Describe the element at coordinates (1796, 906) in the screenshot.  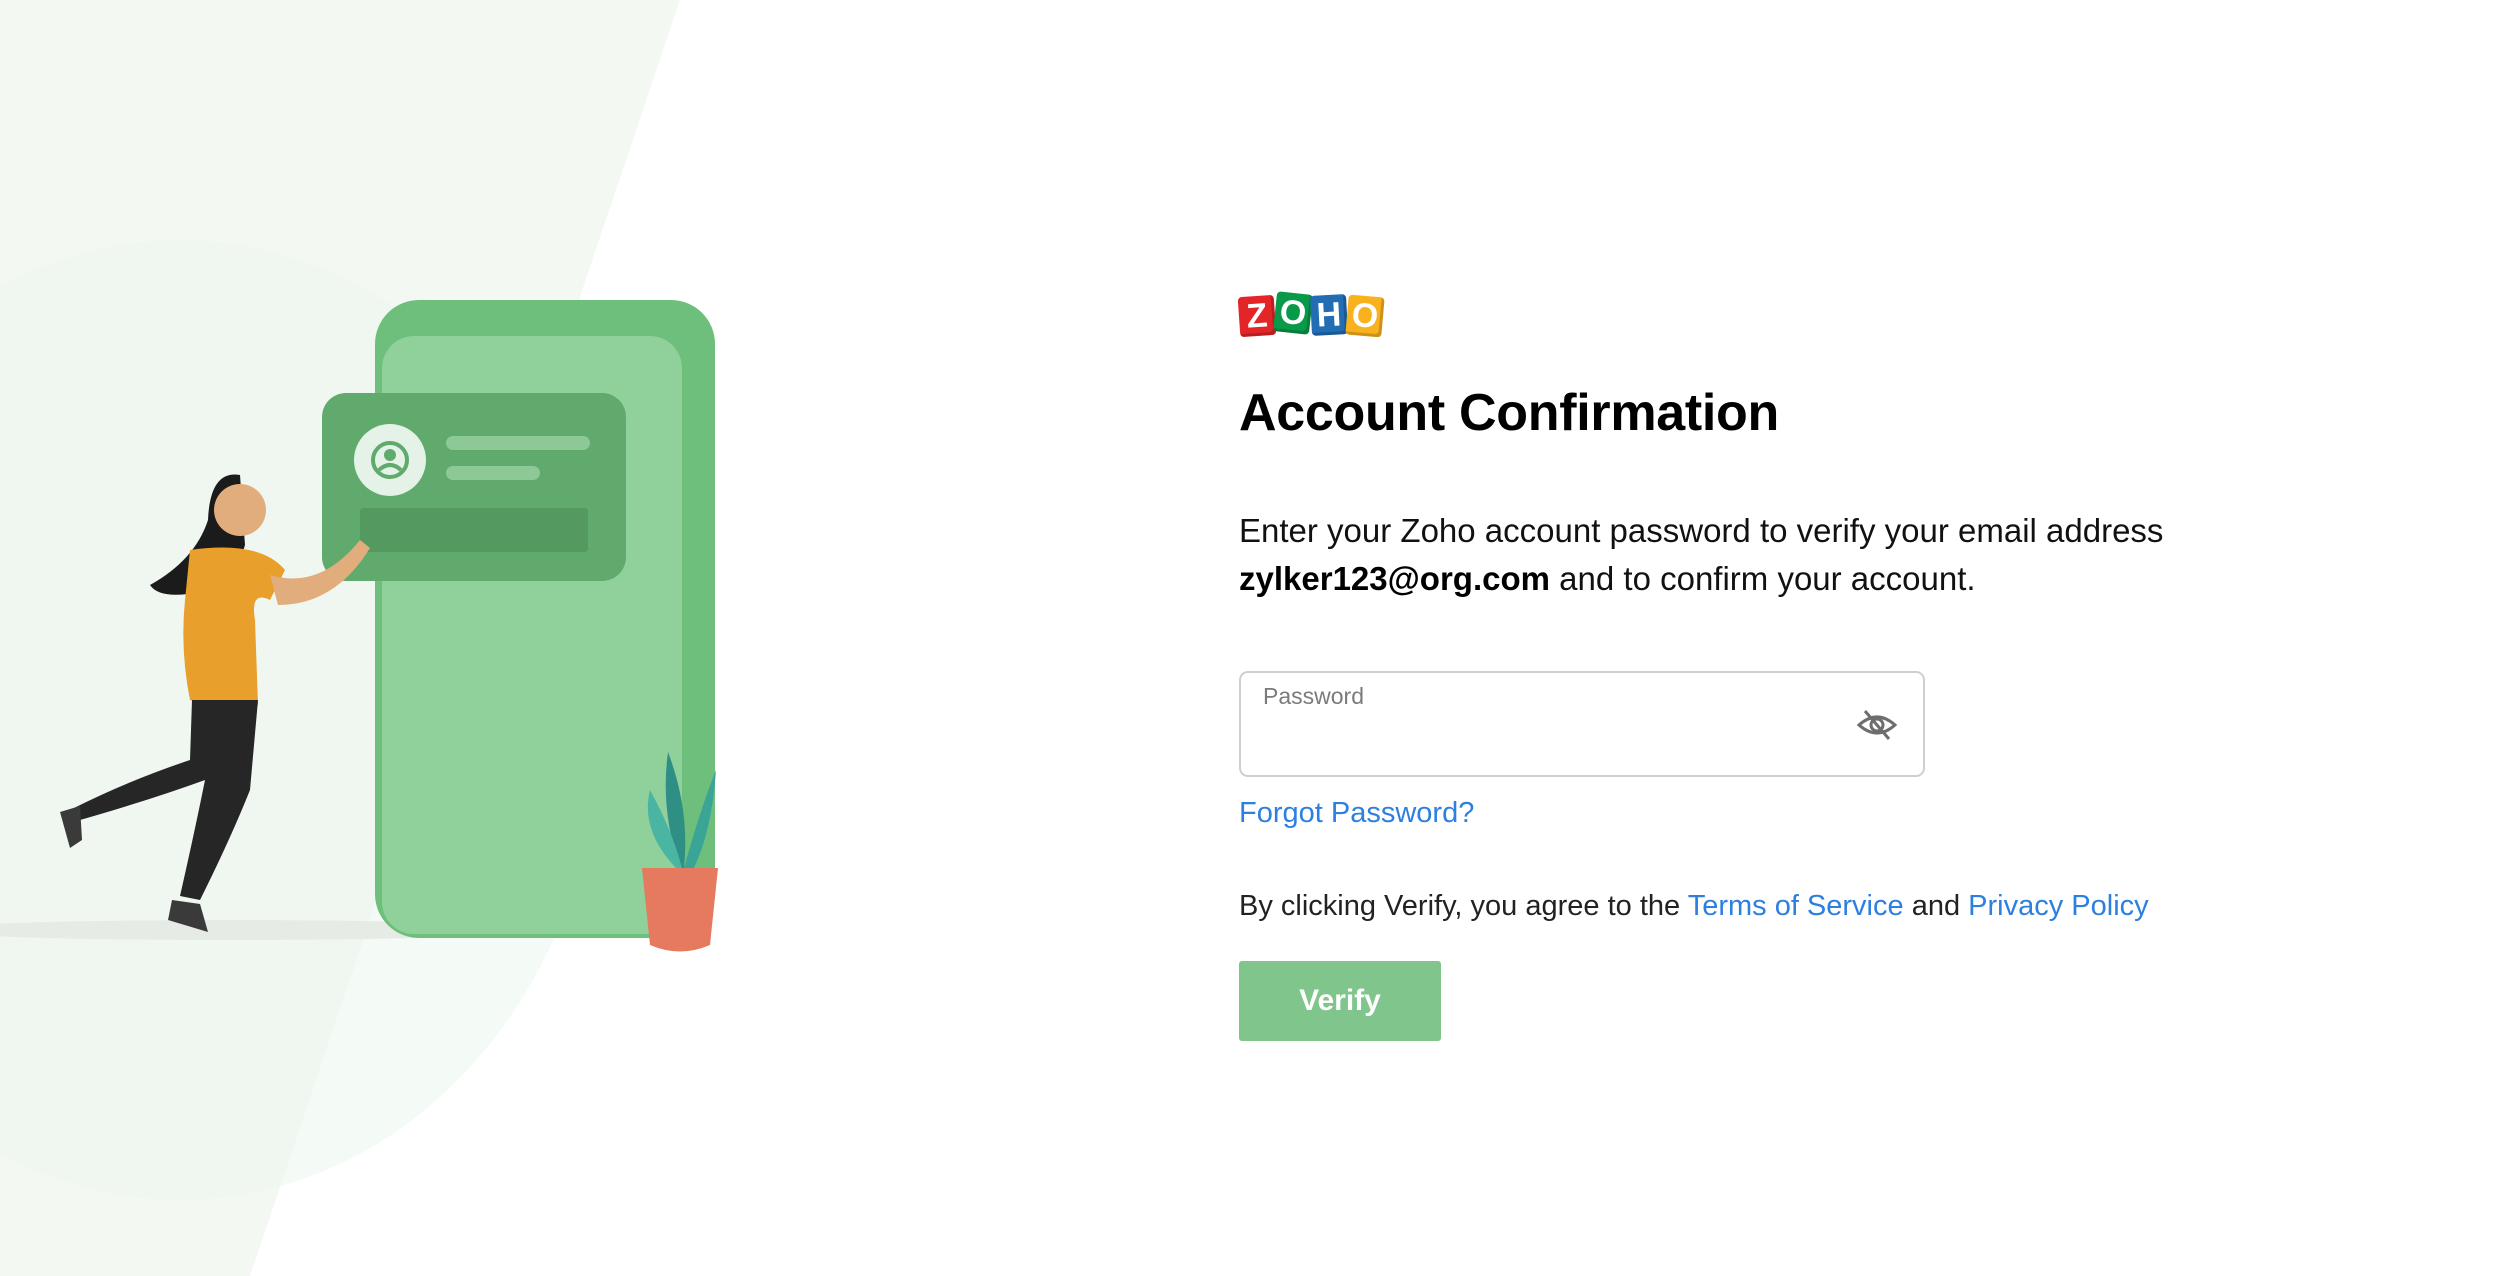
I see `terms-of-service-link: Terms of Service` at that location.